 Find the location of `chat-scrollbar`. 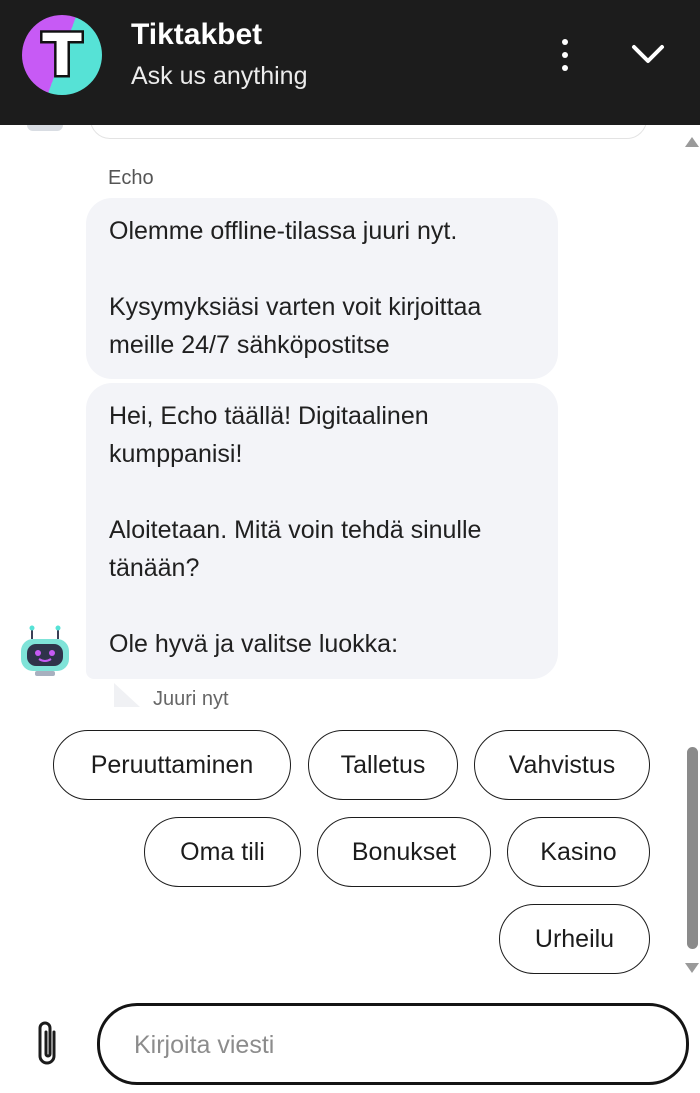

chat-scrollbar is located at coordinates (690, 555).